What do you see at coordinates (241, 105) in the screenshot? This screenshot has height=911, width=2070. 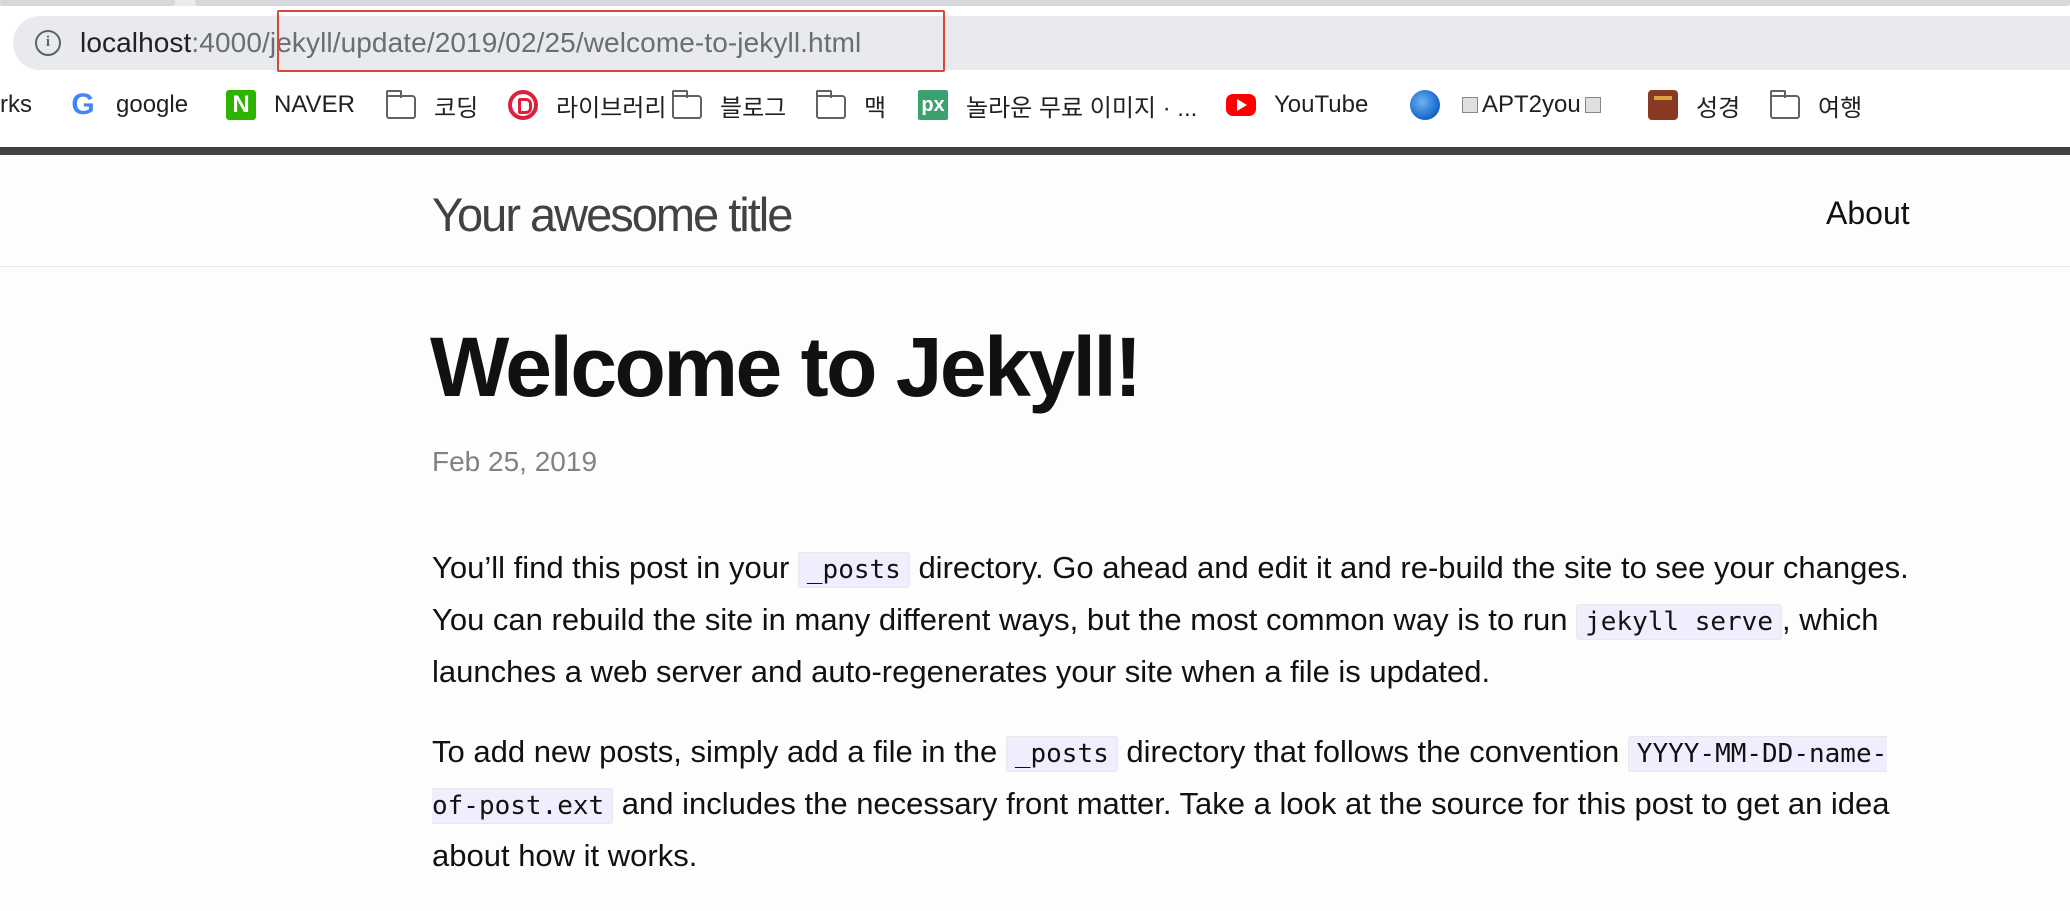 I see `naver-icon: N` at bounding box center [241, 105].